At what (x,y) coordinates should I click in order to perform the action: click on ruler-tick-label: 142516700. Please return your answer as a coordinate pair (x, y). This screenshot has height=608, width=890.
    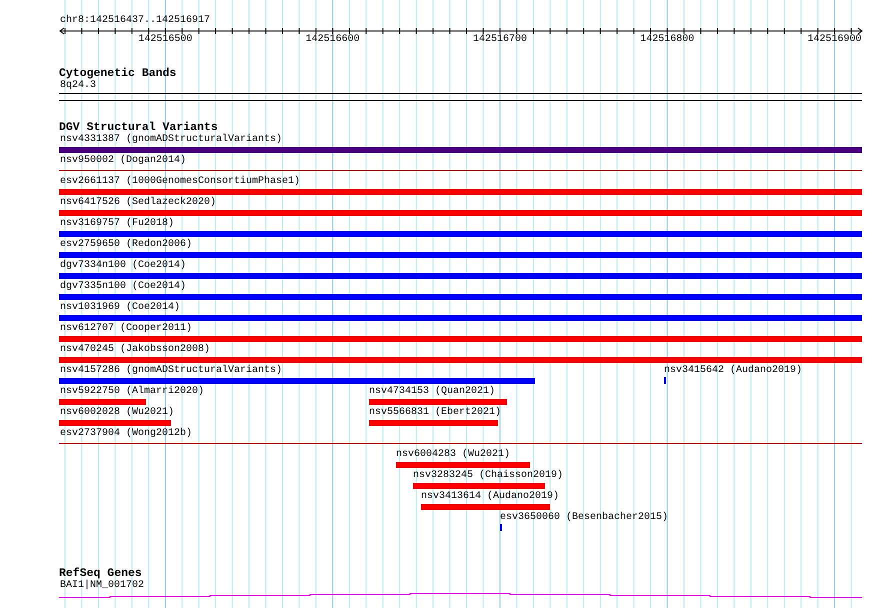
    Looking at the image, I should click on (499, 40).